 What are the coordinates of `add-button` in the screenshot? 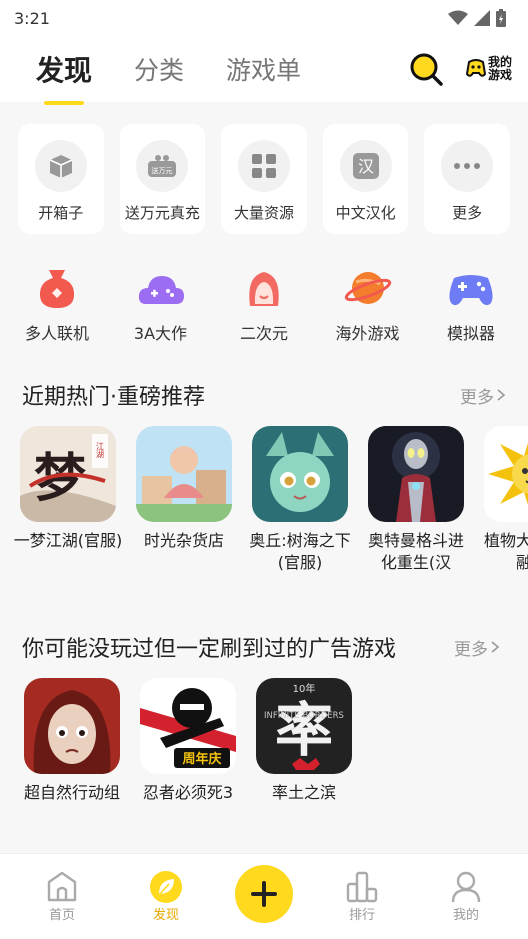 It's located at (264, 893).